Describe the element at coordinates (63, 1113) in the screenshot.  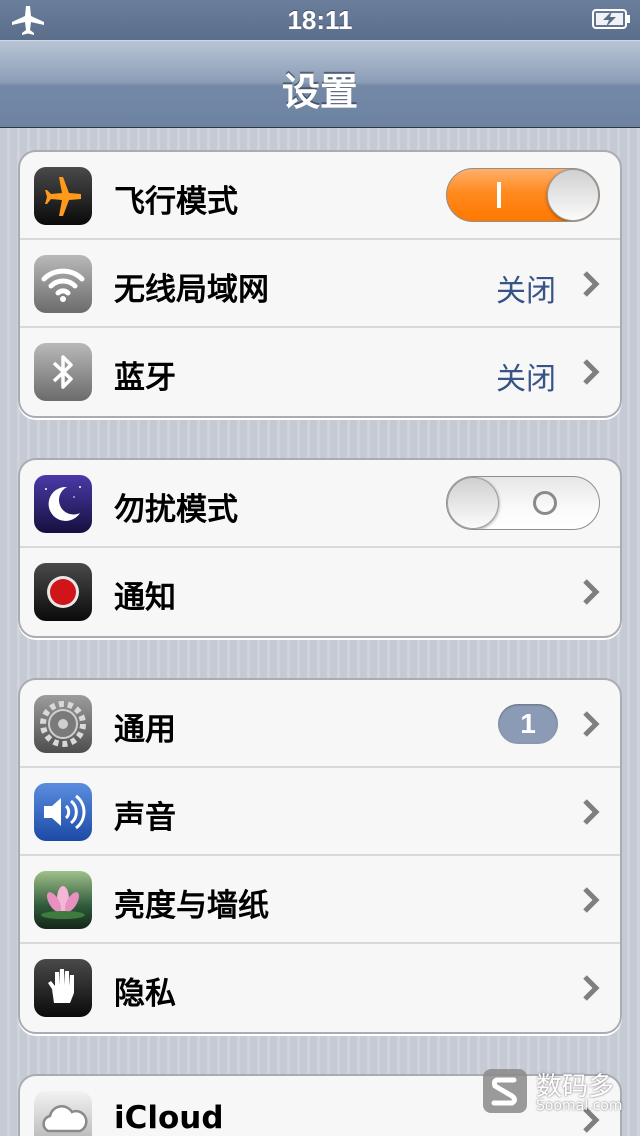
I see `cloud-icon` at that location.